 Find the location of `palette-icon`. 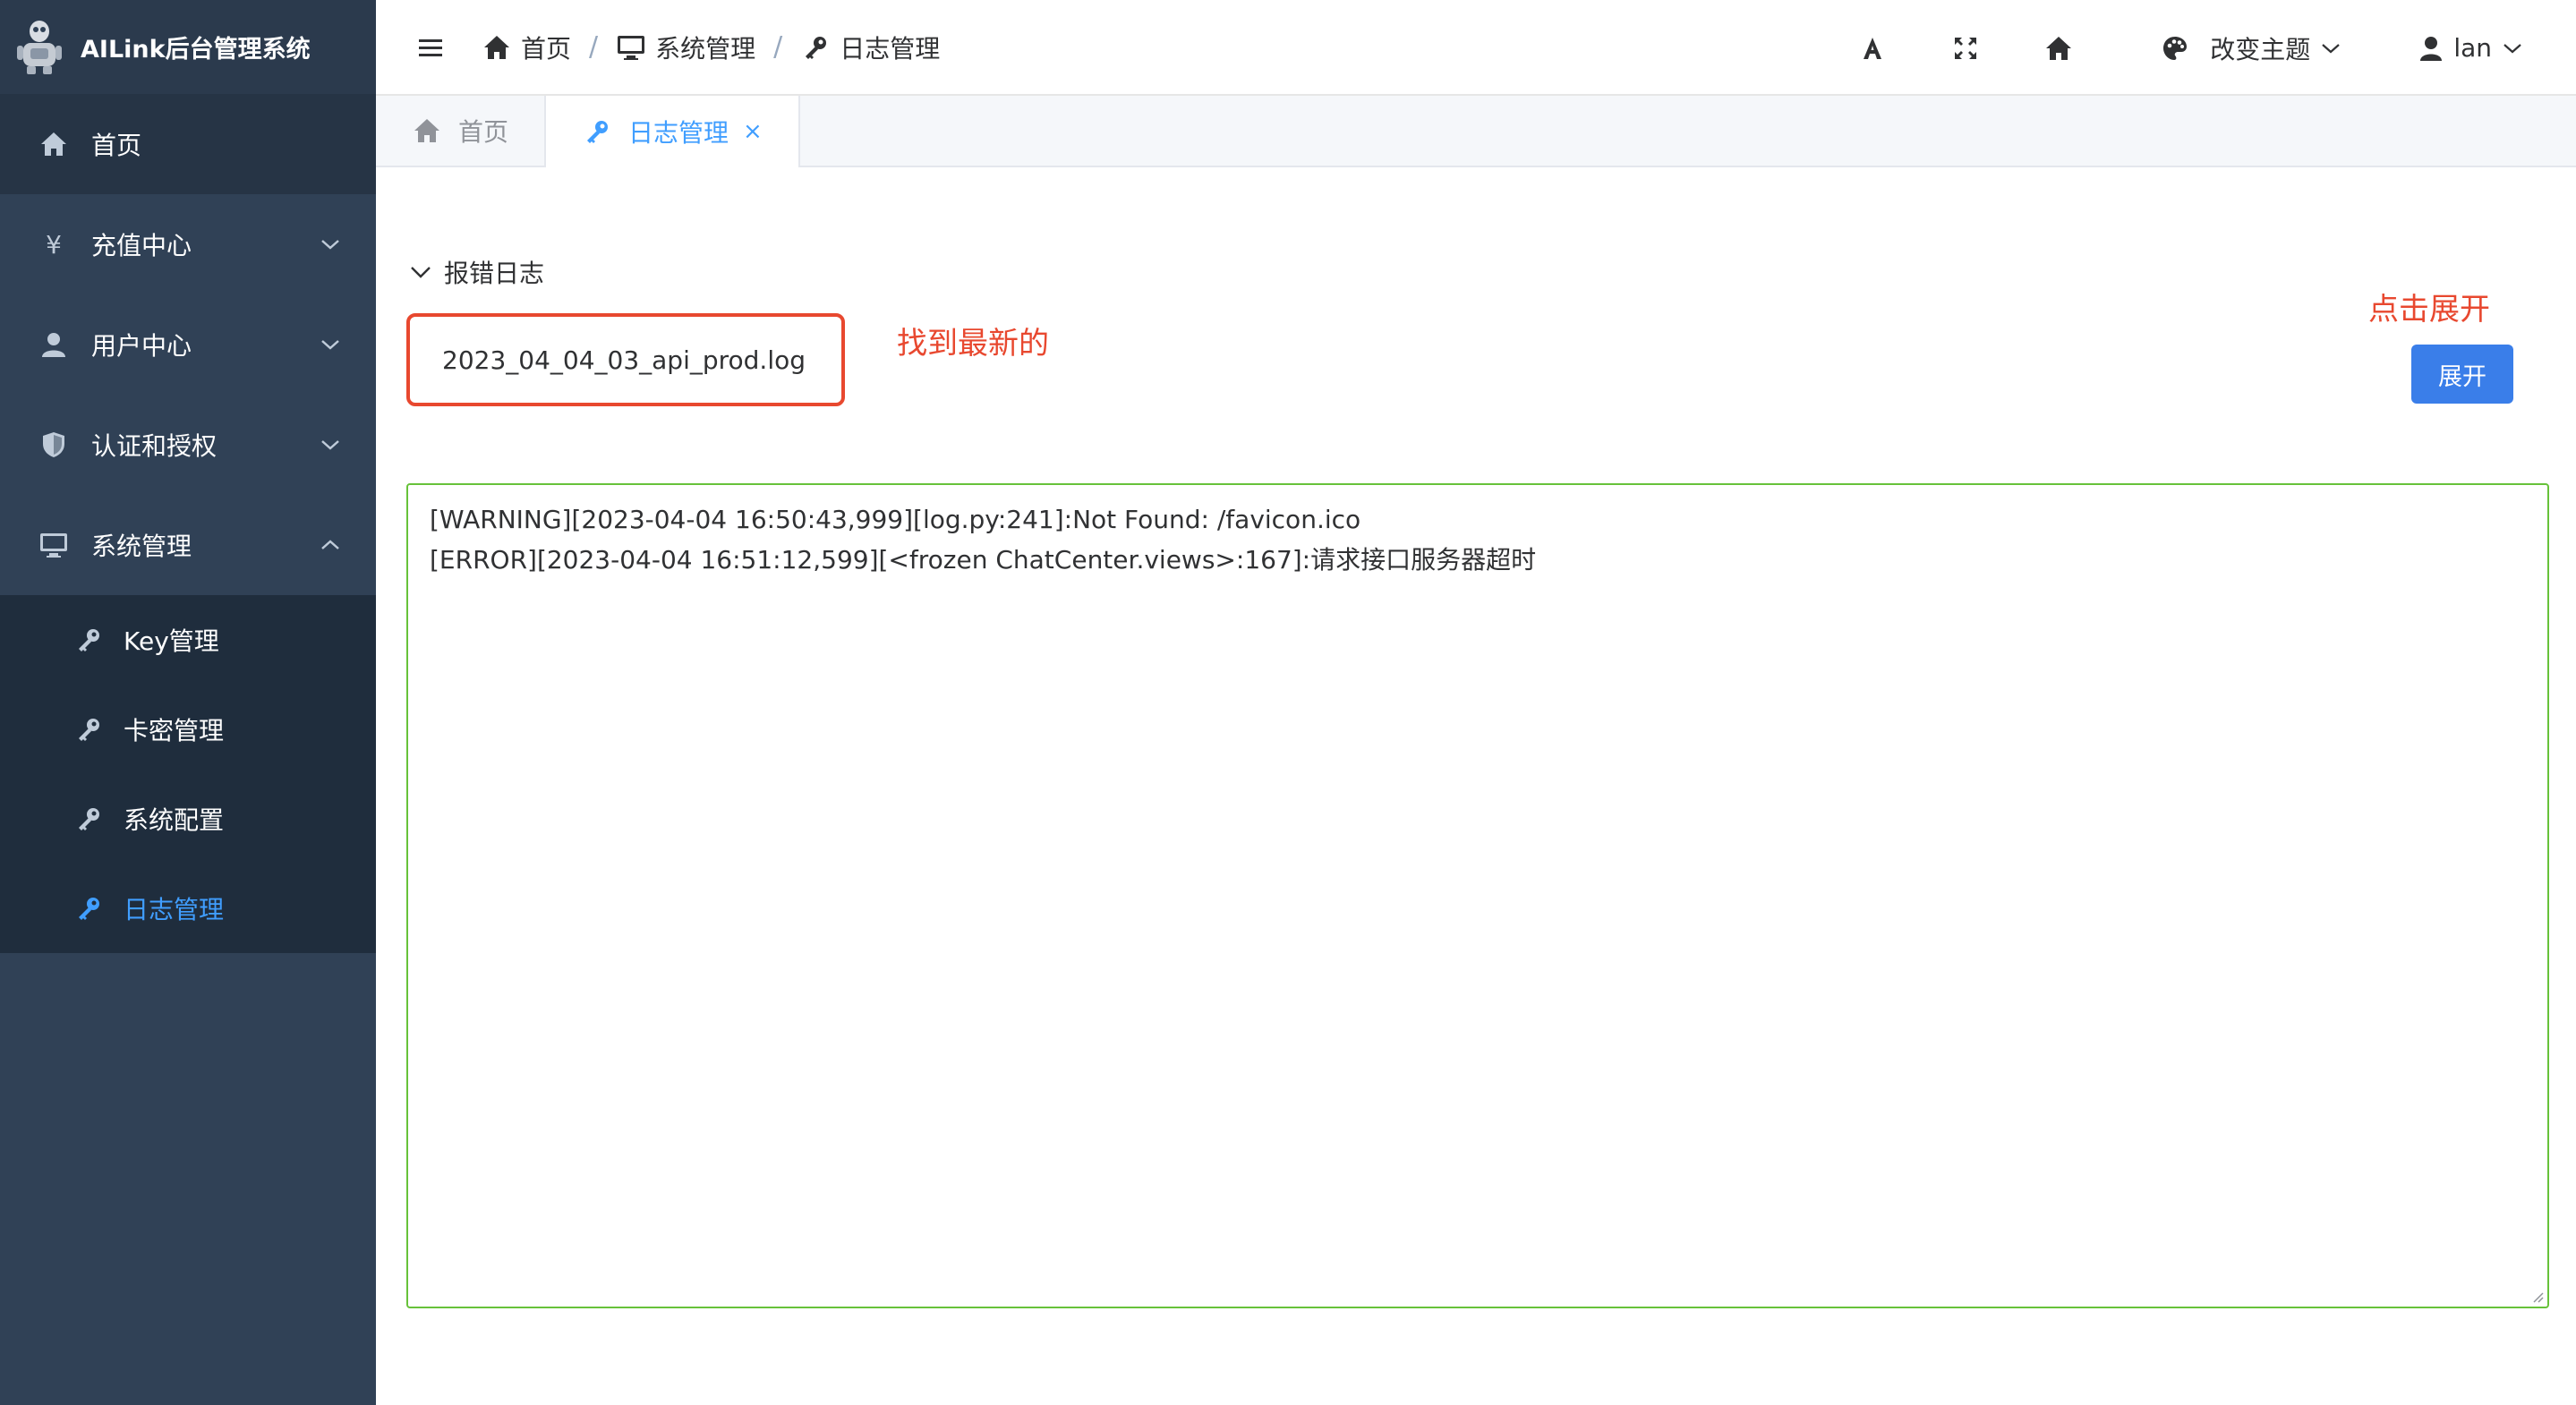

palette-icon is located at coordinates (2175, 48).